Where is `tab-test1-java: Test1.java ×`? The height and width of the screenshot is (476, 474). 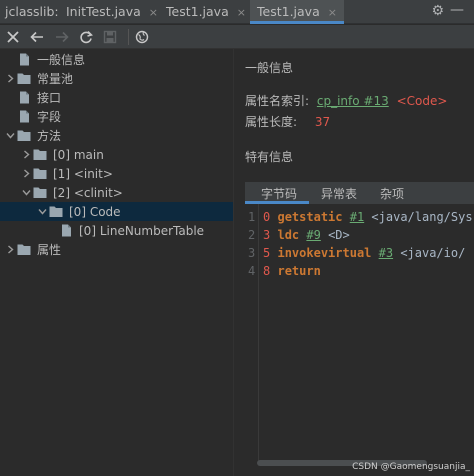 tab-test1-java: Test1.java × is located at coordinates (206, 12).